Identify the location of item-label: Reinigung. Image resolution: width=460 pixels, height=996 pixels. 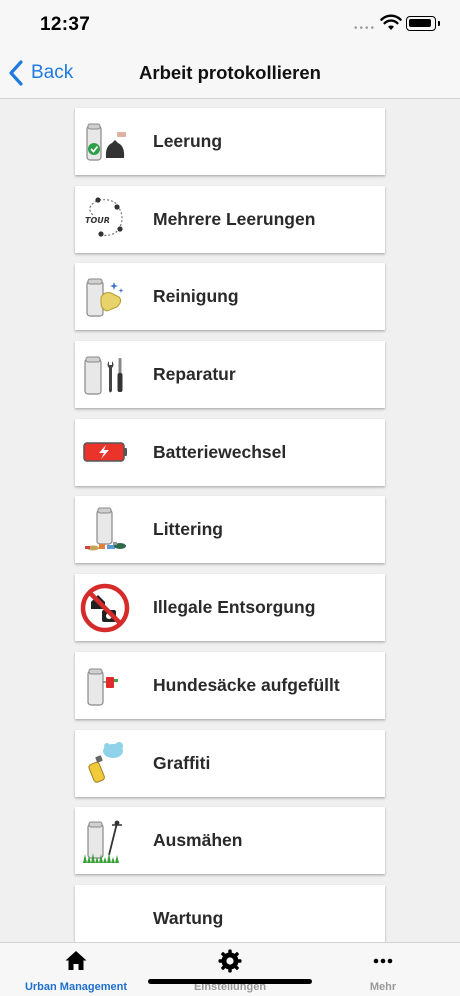
(196, 296).